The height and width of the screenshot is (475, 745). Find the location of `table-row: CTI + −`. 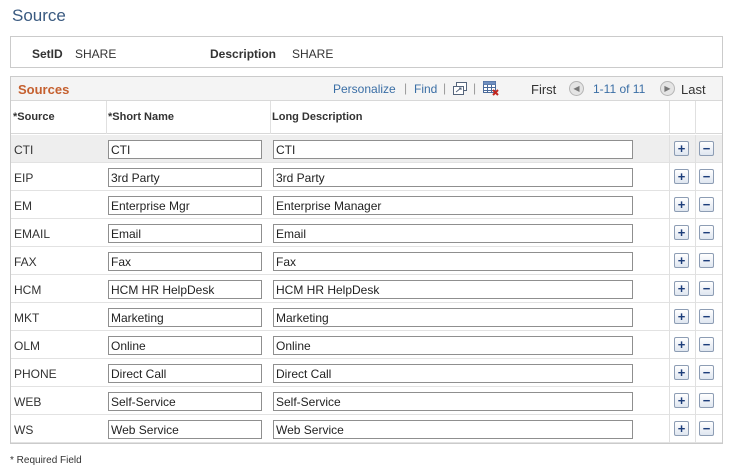

table-row: CTI + − is located at coordinates (366, 149).